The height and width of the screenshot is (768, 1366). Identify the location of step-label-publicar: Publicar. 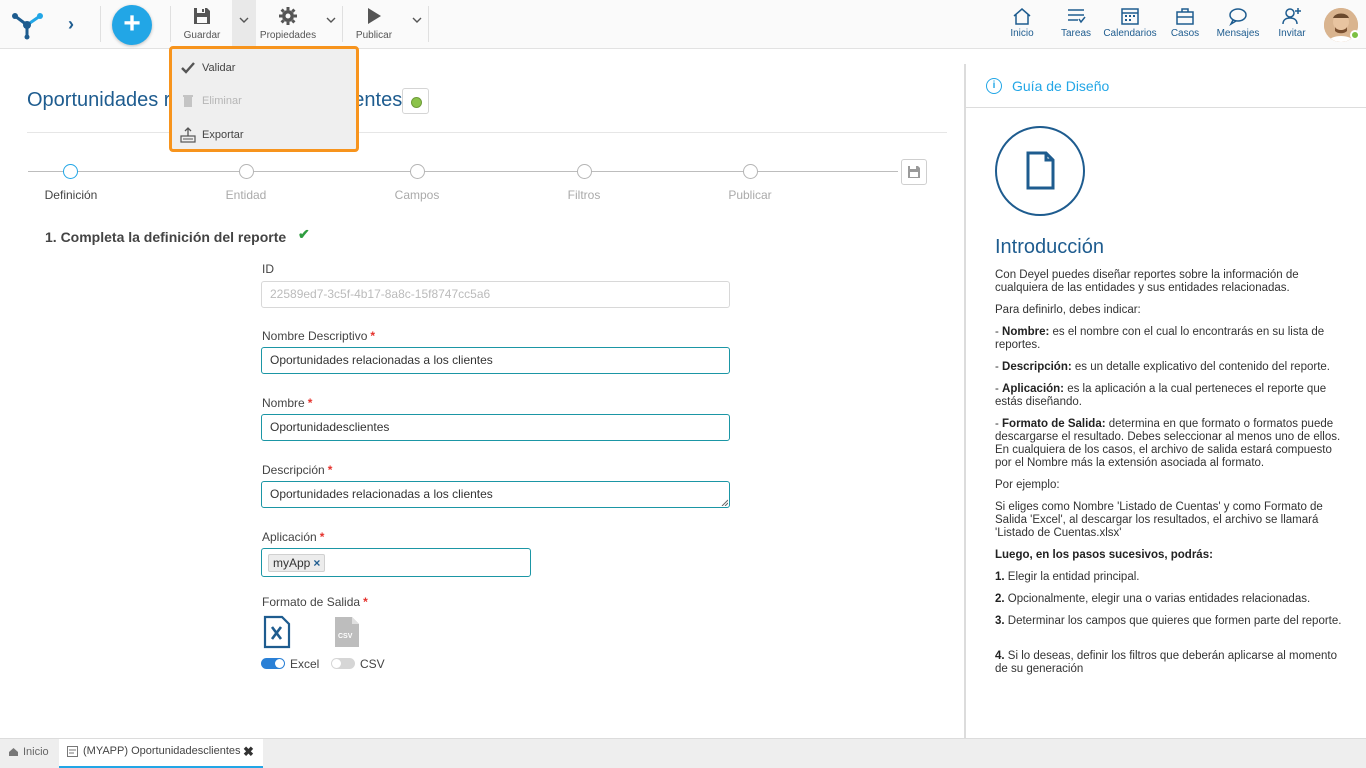
(750, 195).